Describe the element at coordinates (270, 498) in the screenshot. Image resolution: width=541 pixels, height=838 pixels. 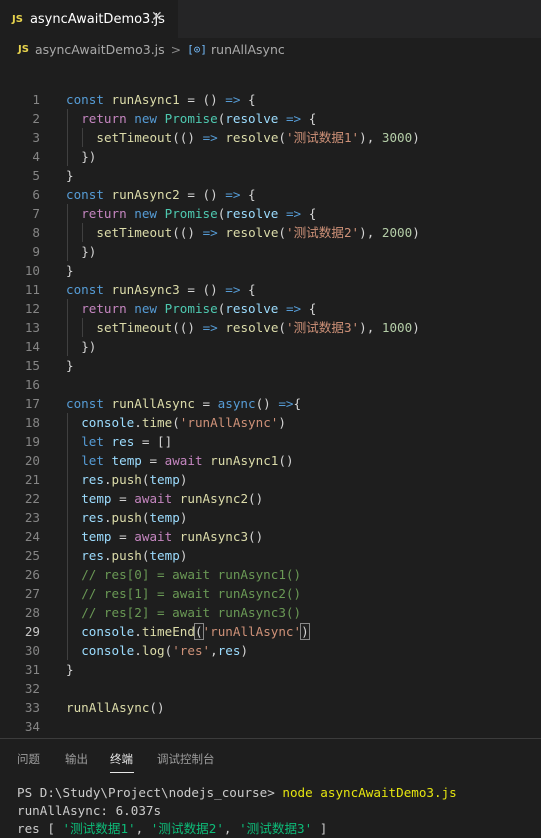
I see `code-line: 22 temp = await runAsync2()` at that location.